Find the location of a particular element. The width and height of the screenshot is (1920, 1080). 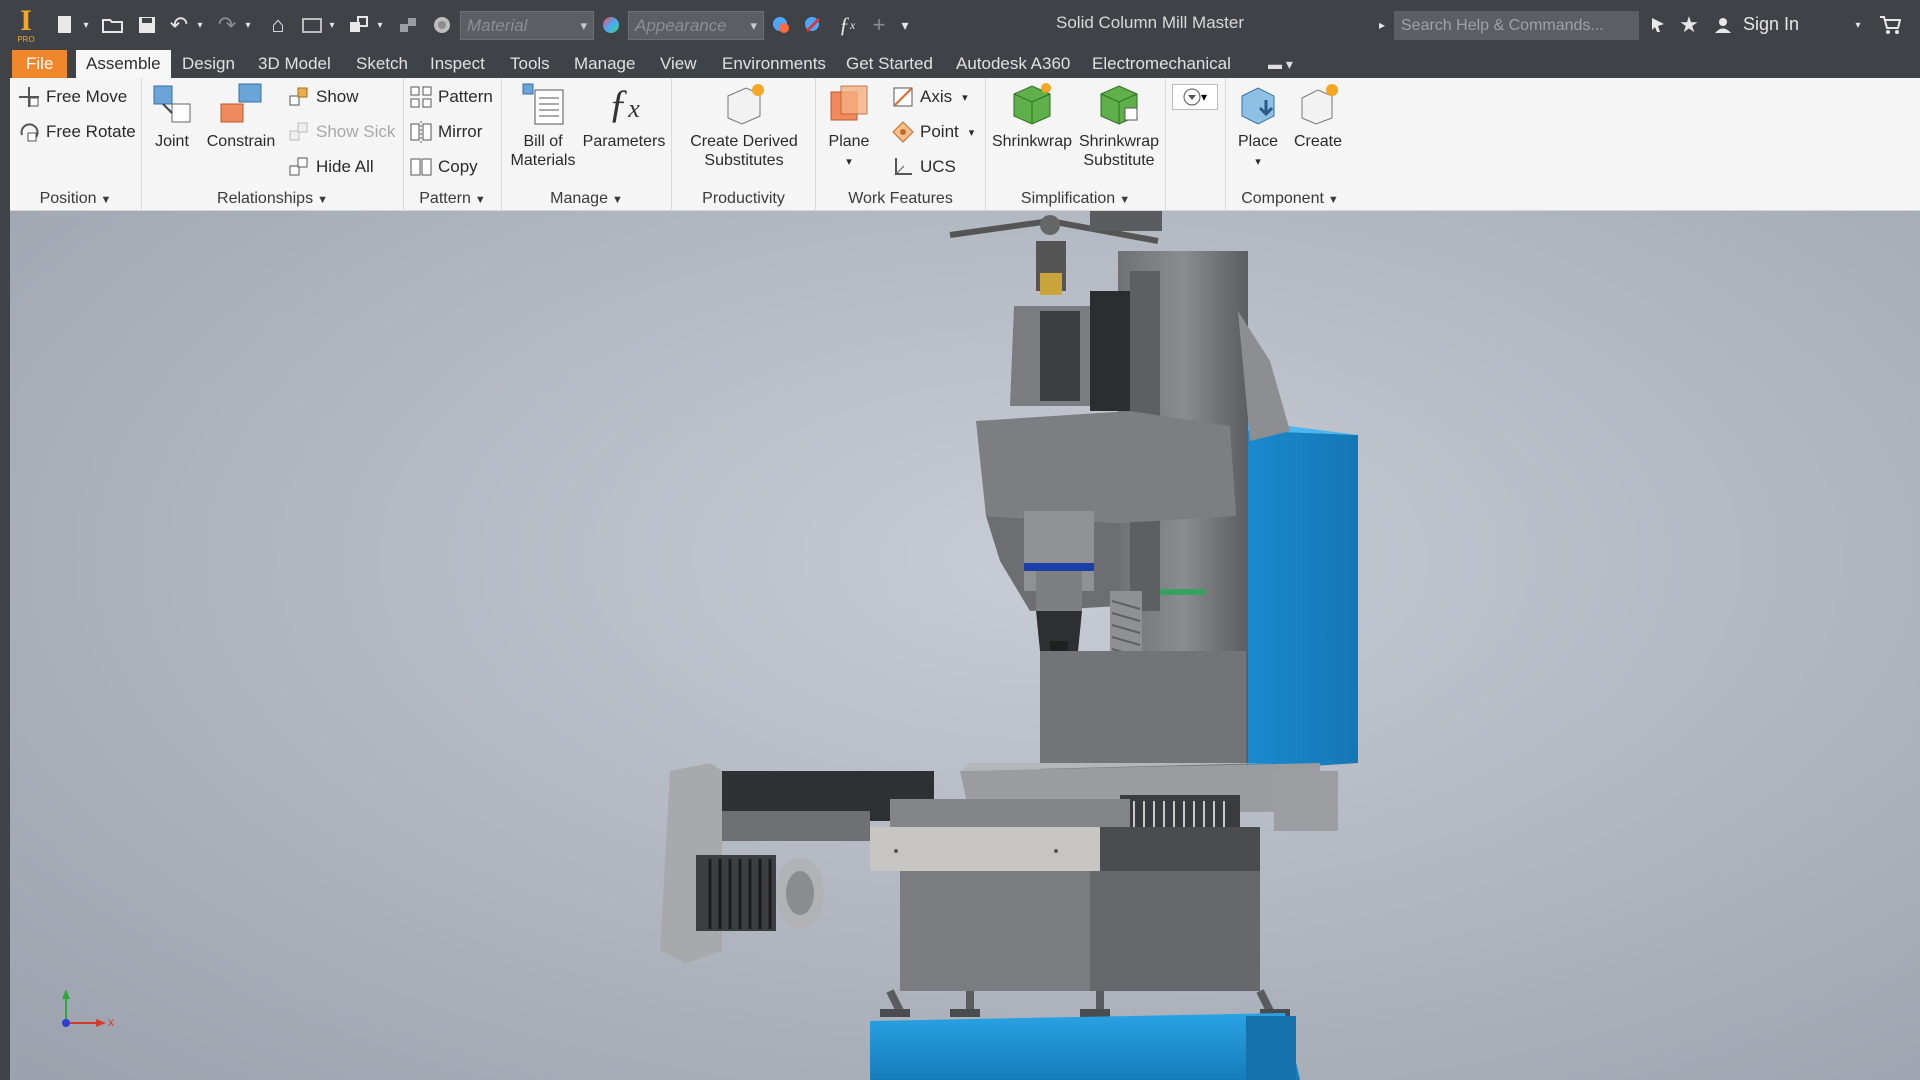

tab-electromechanical: Electromechanical is located at coordinates (1161, 64).